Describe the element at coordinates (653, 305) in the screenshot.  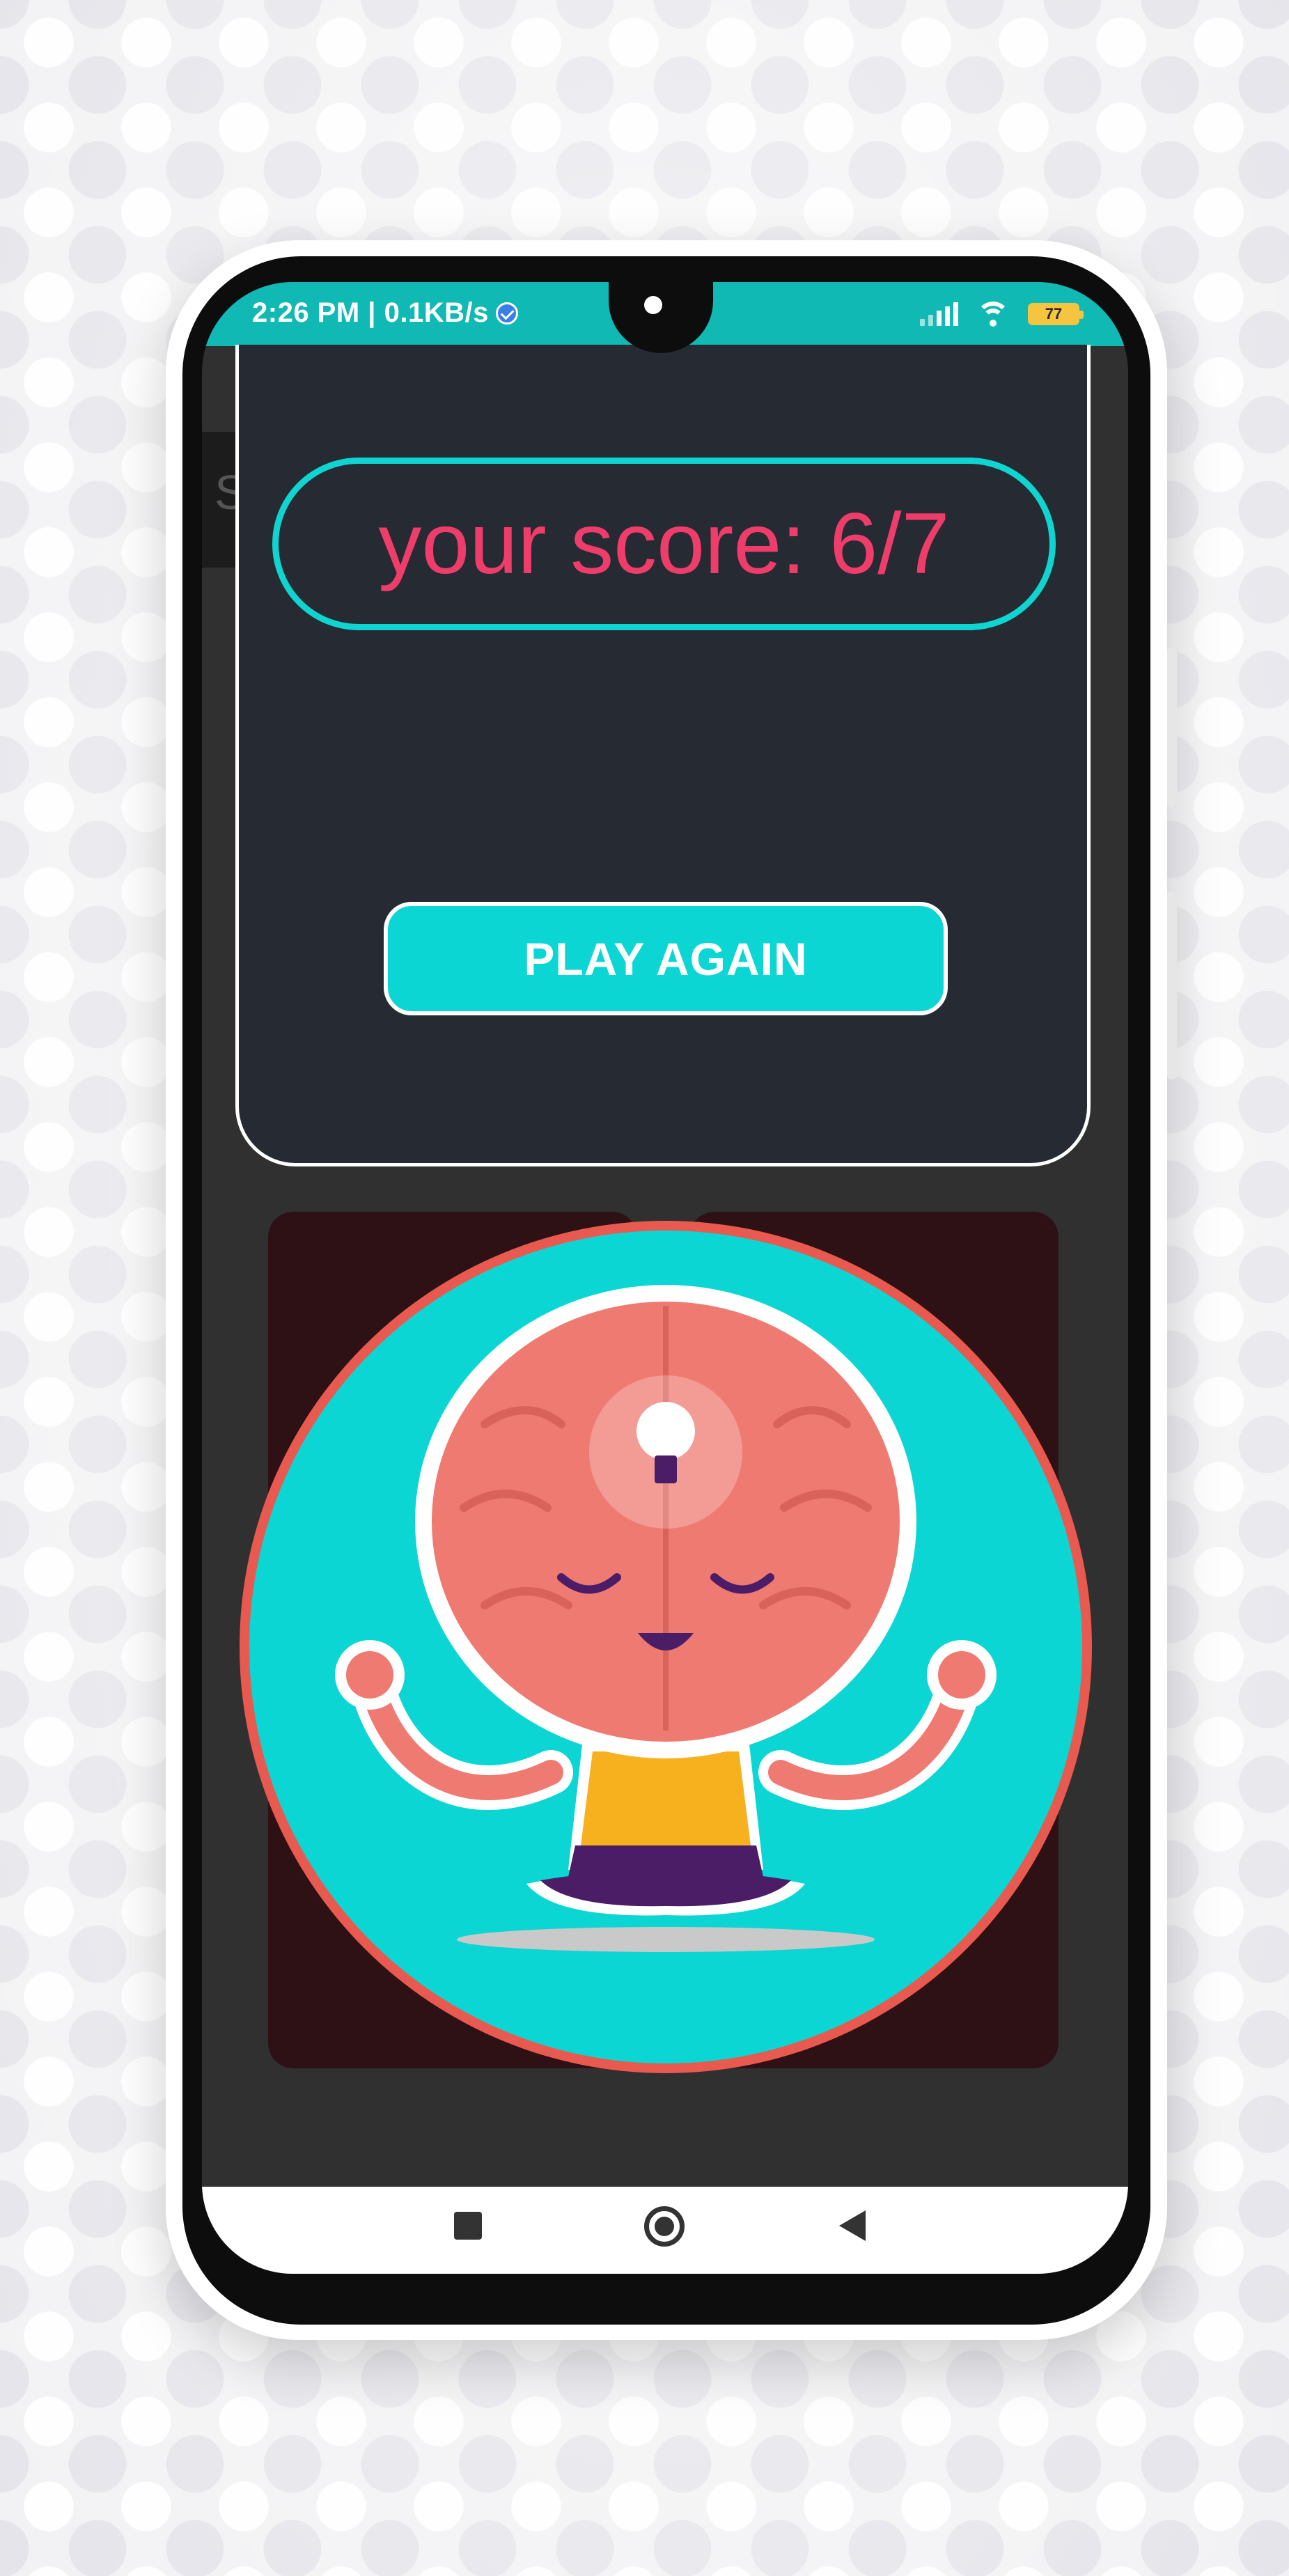
I see `front-camera-icon` at that location.